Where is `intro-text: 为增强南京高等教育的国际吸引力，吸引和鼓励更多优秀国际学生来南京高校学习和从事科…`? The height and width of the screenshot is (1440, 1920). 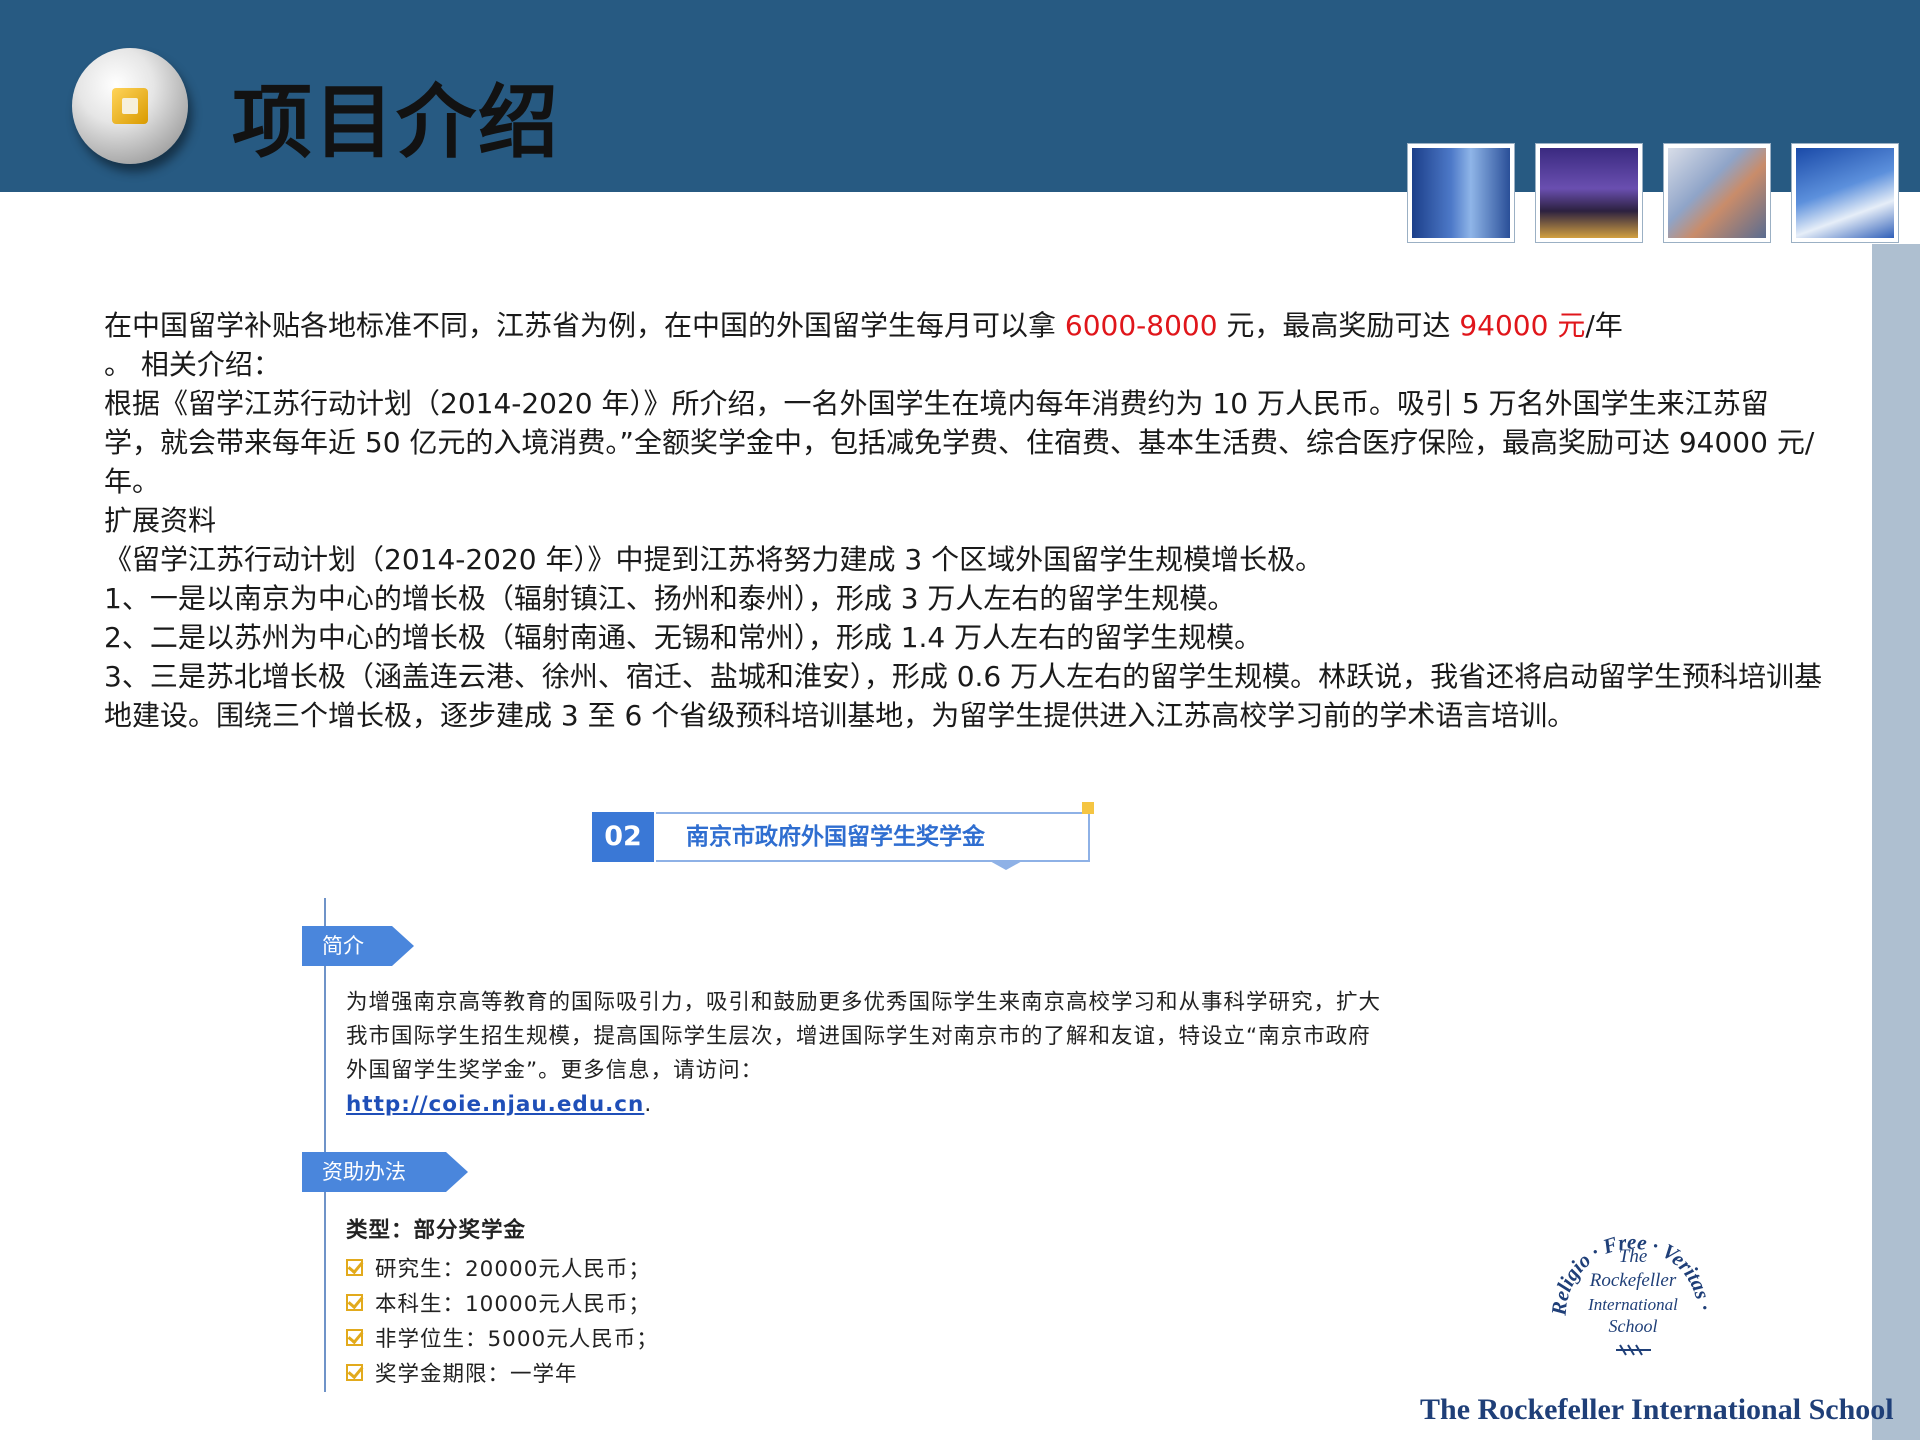 intro-text: 为增强南京高等教育的国际吸引力，吸引和鼓励更多优秀国际学生来南京高校学习和从事科… is located at coordinates (864, 1036).